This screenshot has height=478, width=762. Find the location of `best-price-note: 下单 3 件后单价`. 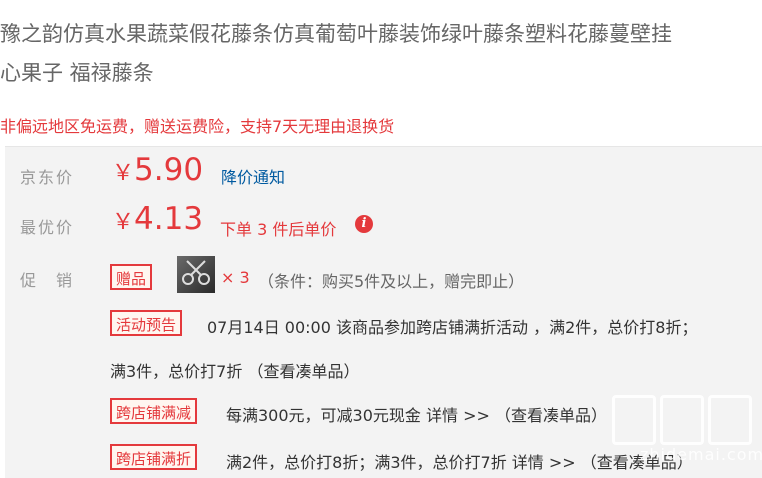

best-price-note: 下单 3 件后单价 is located at coordinates (278, 229).